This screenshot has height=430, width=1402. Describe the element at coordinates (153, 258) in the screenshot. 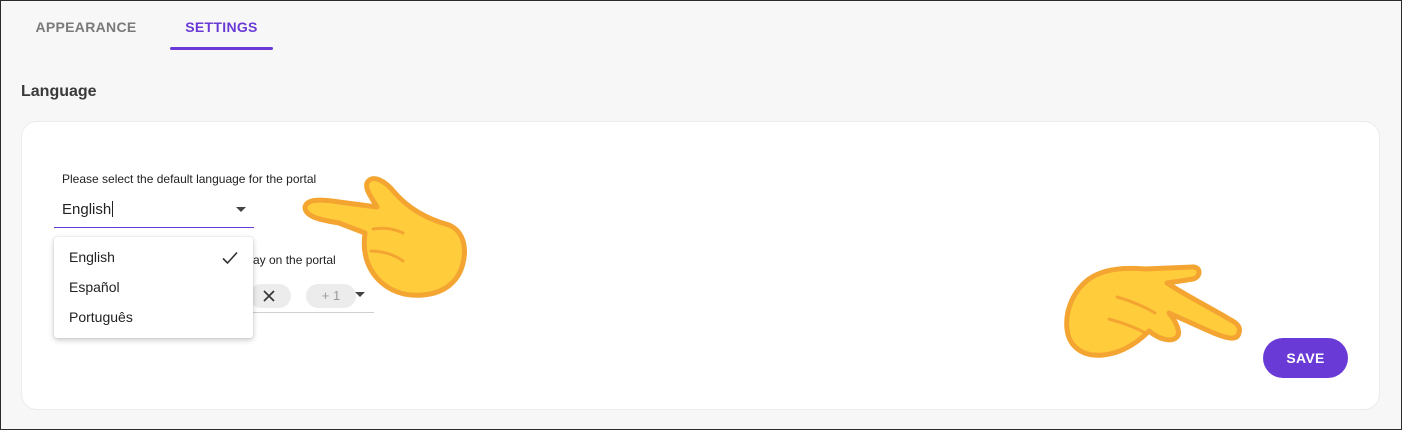

I see `menu-item-english: English` at that location.